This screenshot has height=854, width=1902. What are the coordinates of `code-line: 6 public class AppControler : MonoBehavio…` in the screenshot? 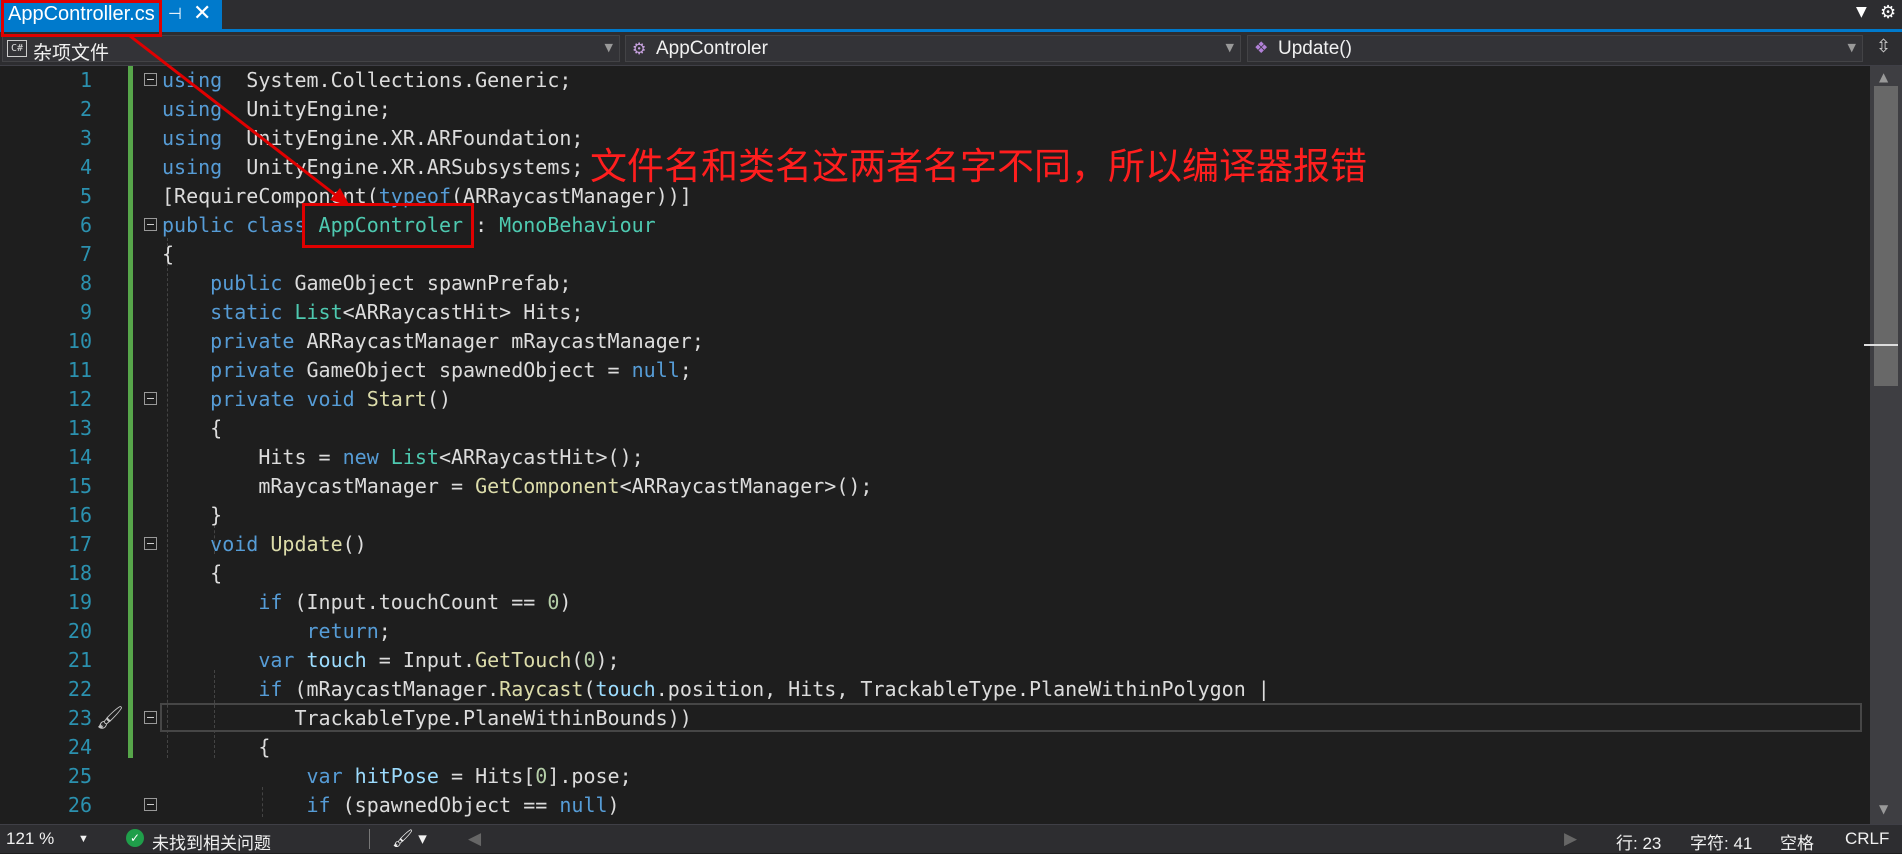 It's located at (935, 225).